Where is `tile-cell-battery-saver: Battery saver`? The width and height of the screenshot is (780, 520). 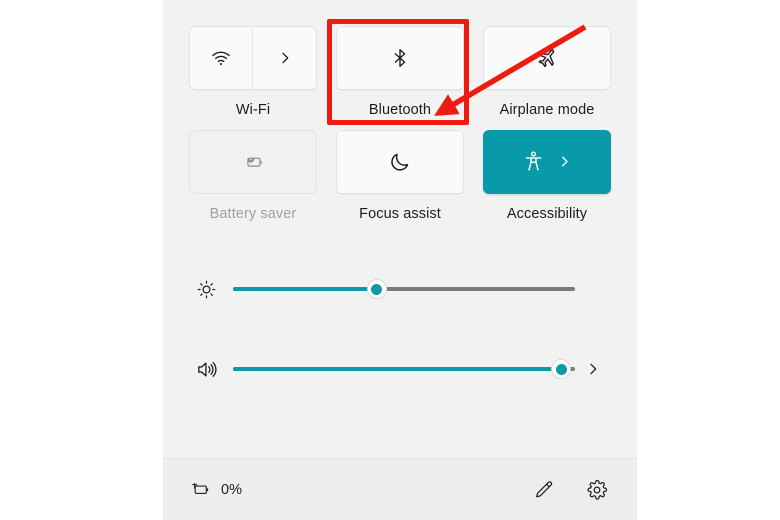
tile-cell-battery-saver: Battery saver is located at coordinates (253, 175).